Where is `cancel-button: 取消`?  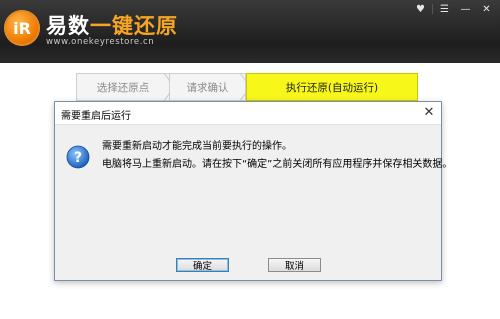
cancel-button: 取消 is located at coordinates (294, 265).